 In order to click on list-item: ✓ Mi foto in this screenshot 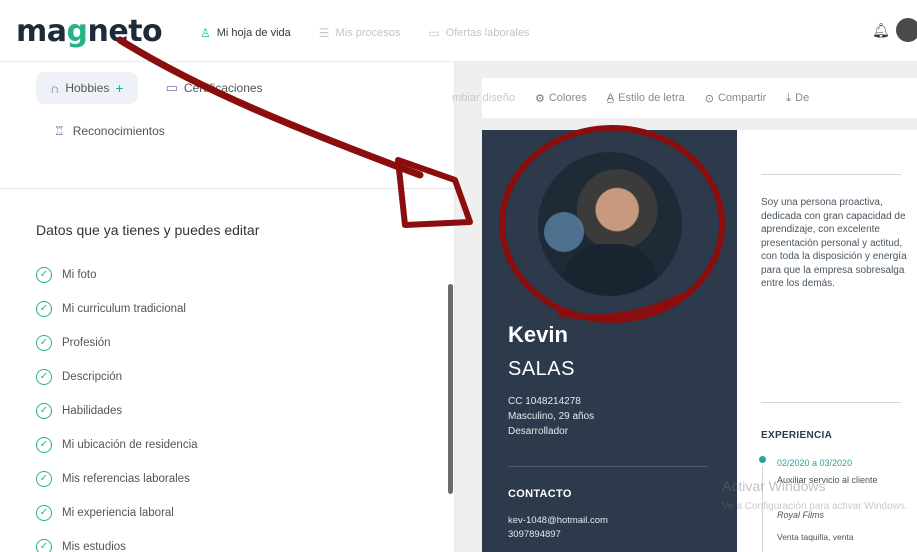, I will do `click(117, 275)`.